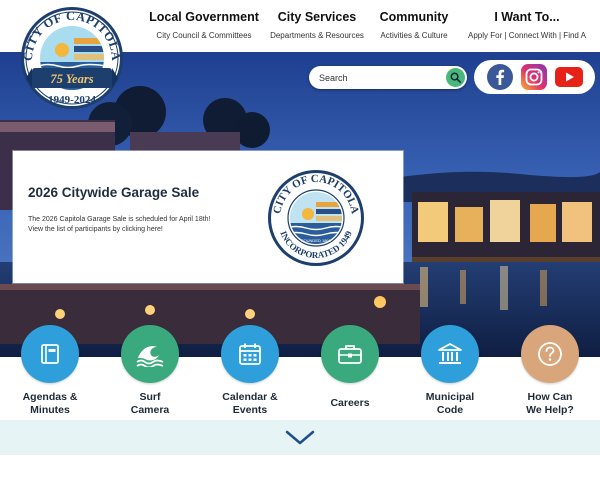 This screenshot has height=480, width=600. Describe the element at coordinates (450, 403) in the screenshot. I see `quick-link-label: Municipal Code` at that location.